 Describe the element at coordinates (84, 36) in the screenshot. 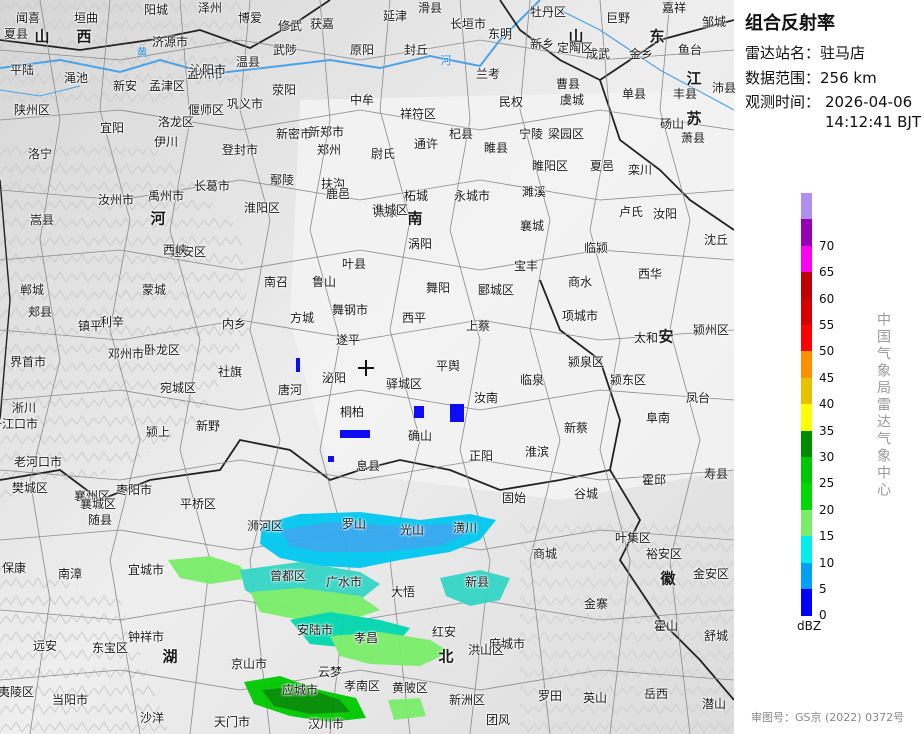

I see `province-label-shanxi-2: 西` at that location.